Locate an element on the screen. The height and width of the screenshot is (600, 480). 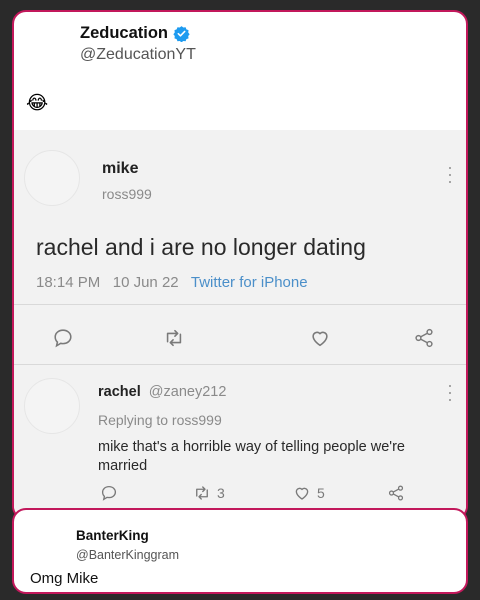
tweet-source: Twitter for iPhone is located at coordinates (249, 282).